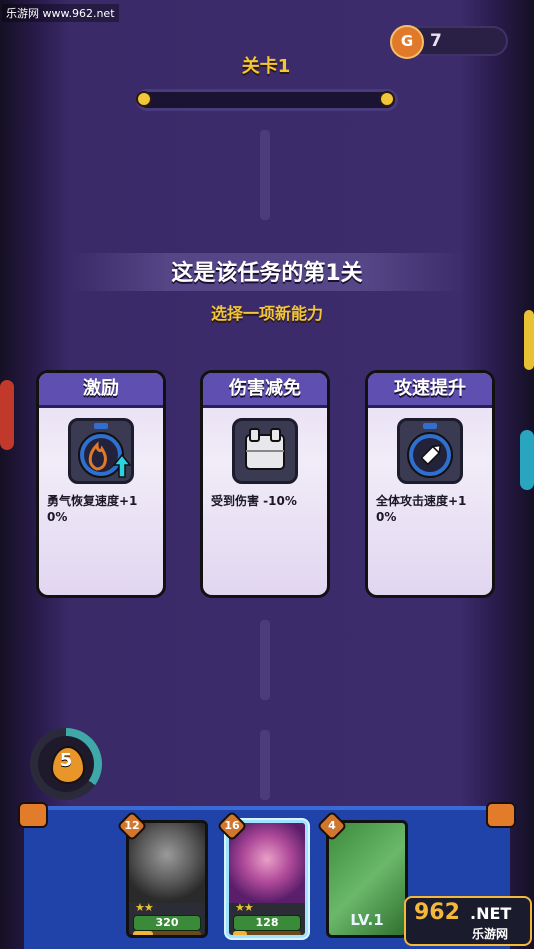 This screenshot has width=534, height=949. What do you see at coordinates (266, 66) in the screenshot?
I see `level-title: 关卡1` at bounding box center [266, 66].